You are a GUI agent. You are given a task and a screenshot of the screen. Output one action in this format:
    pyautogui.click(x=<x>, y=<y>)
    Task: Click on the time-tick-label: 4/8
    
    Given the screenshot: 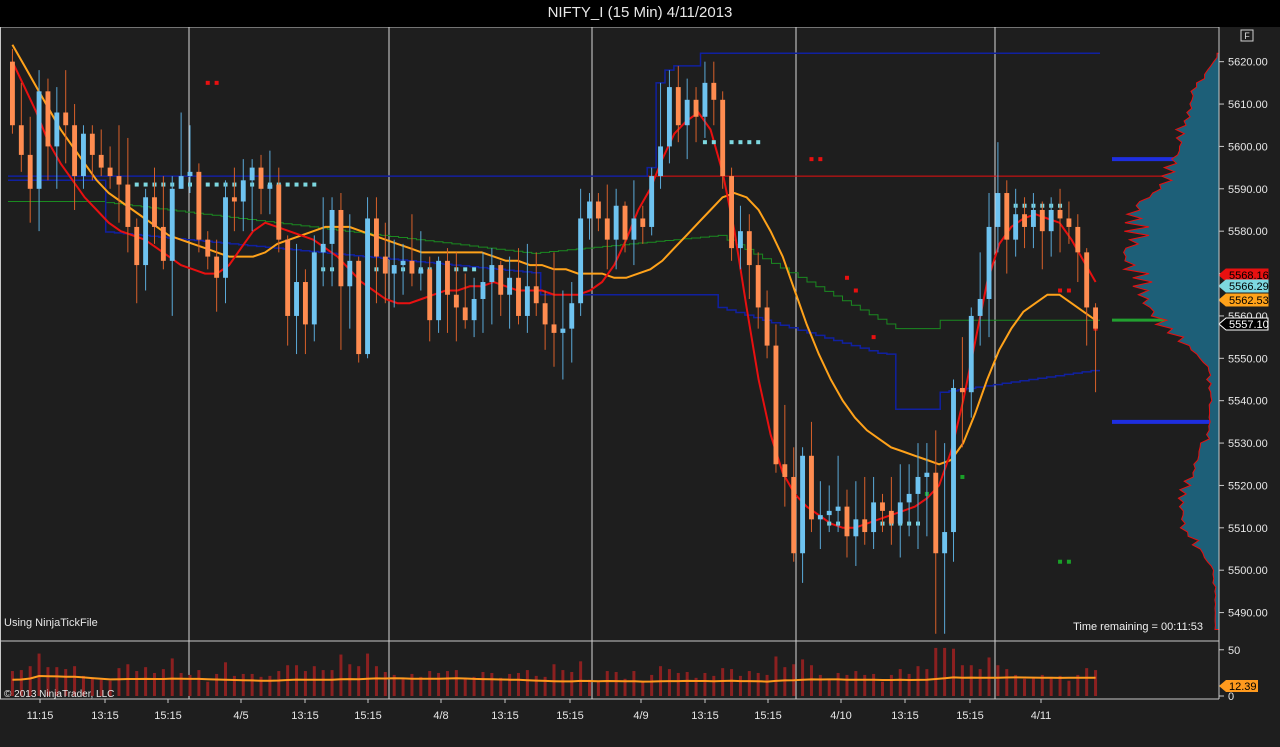 What is the action you would take?
    pyautogui.click(x=440, y=716)
    